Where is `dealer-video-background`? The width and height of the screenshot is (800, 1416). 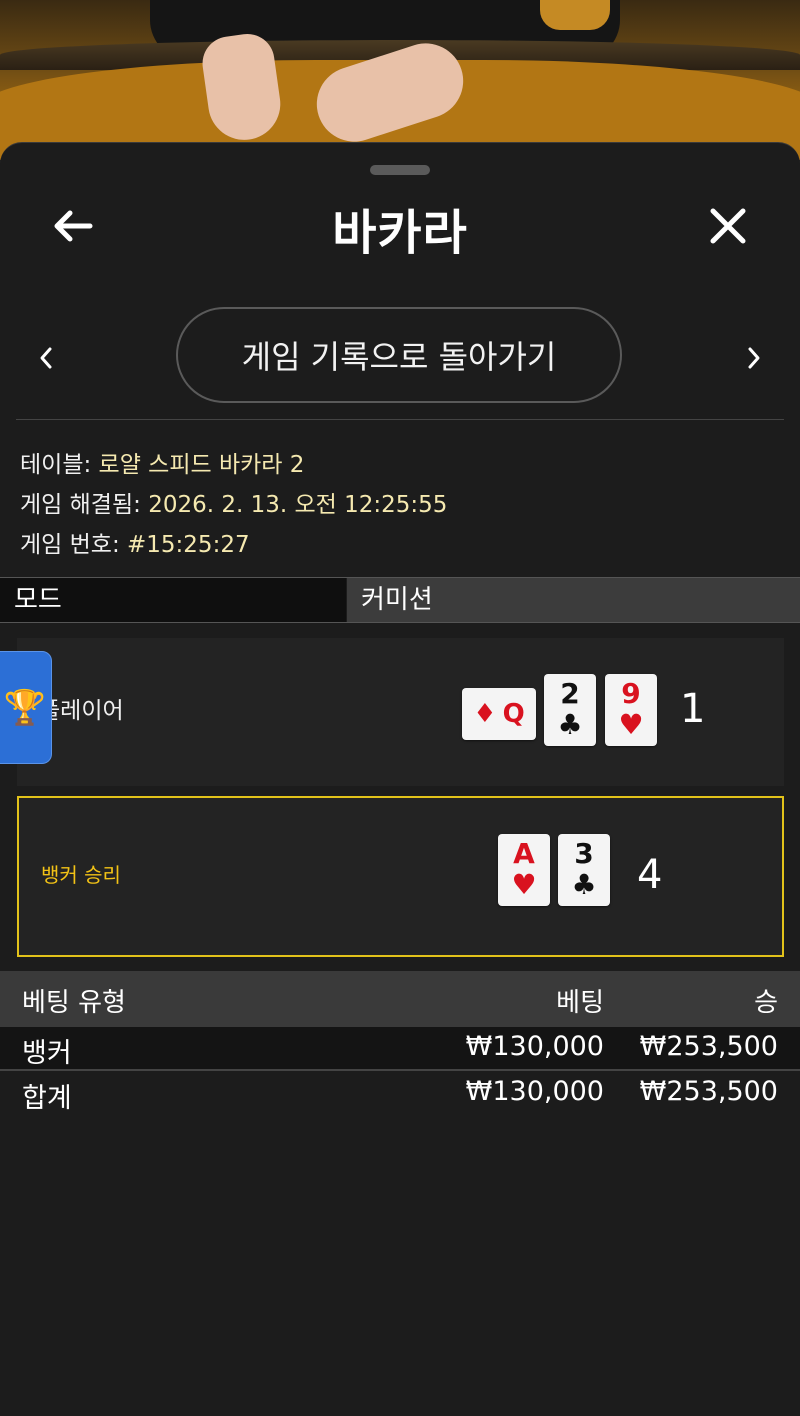 dealer-video-background is located at coordinates (400, 80).